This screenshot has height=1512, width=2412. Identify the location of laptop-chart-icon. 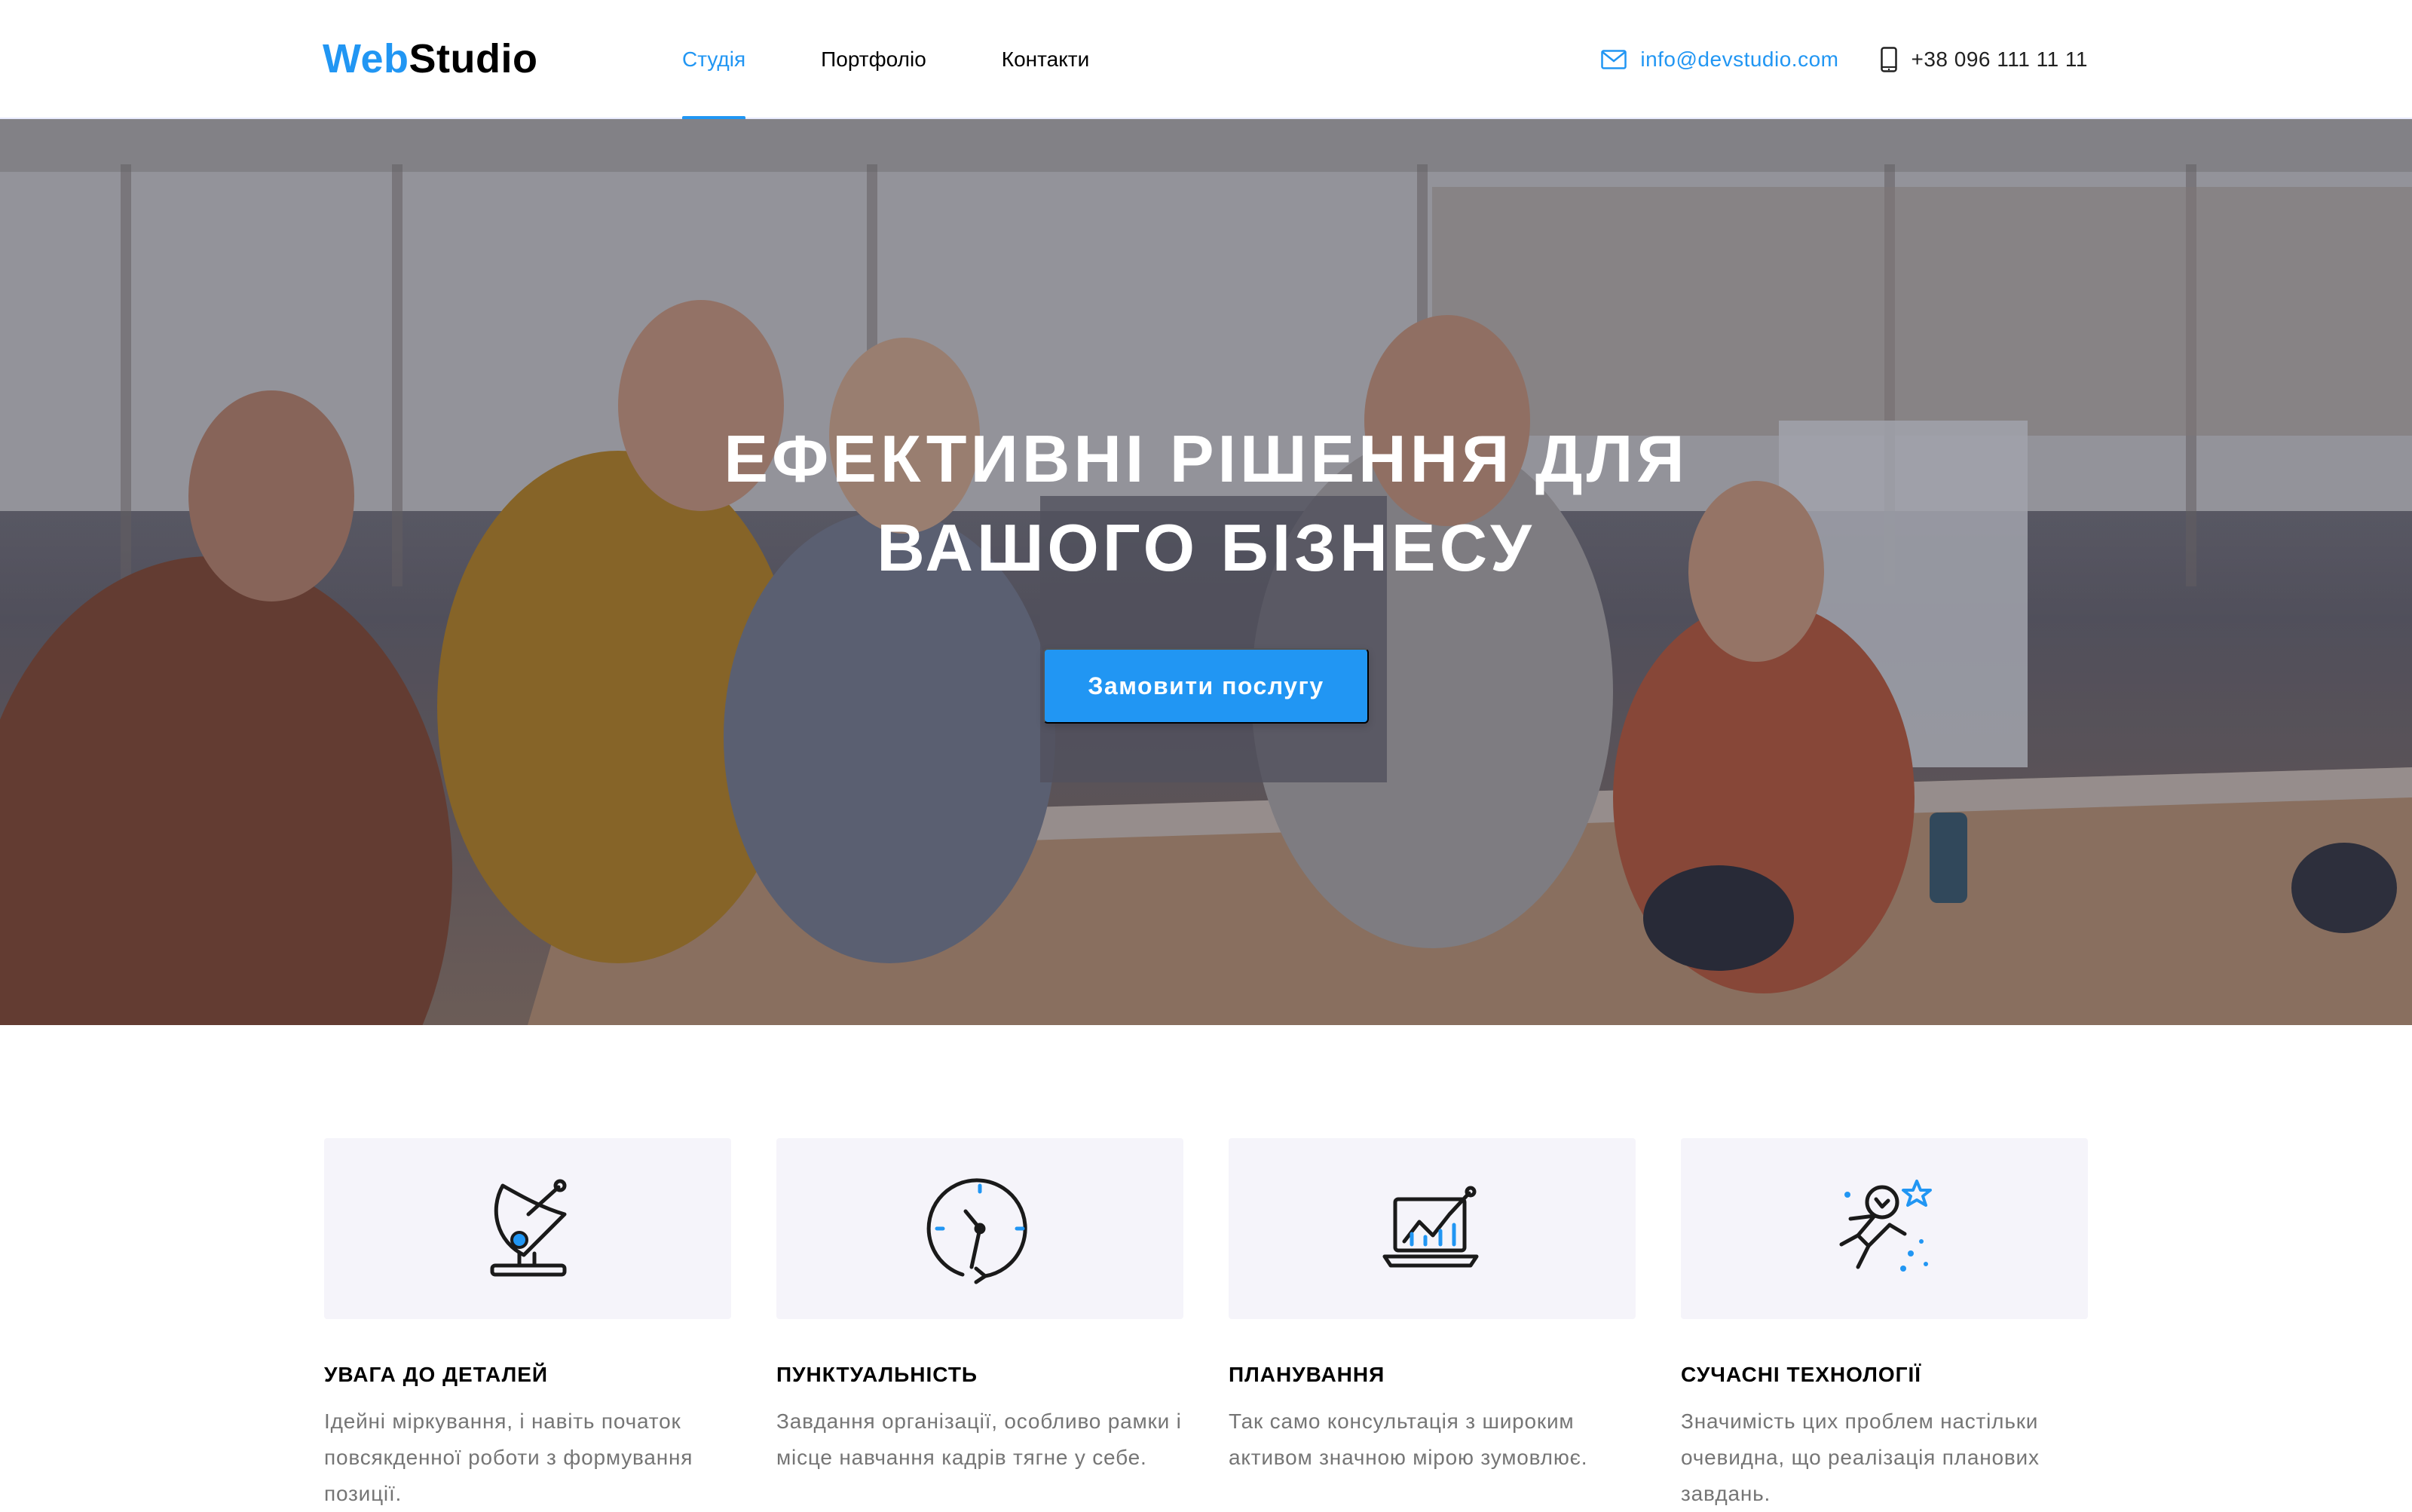
(1430, 1227).